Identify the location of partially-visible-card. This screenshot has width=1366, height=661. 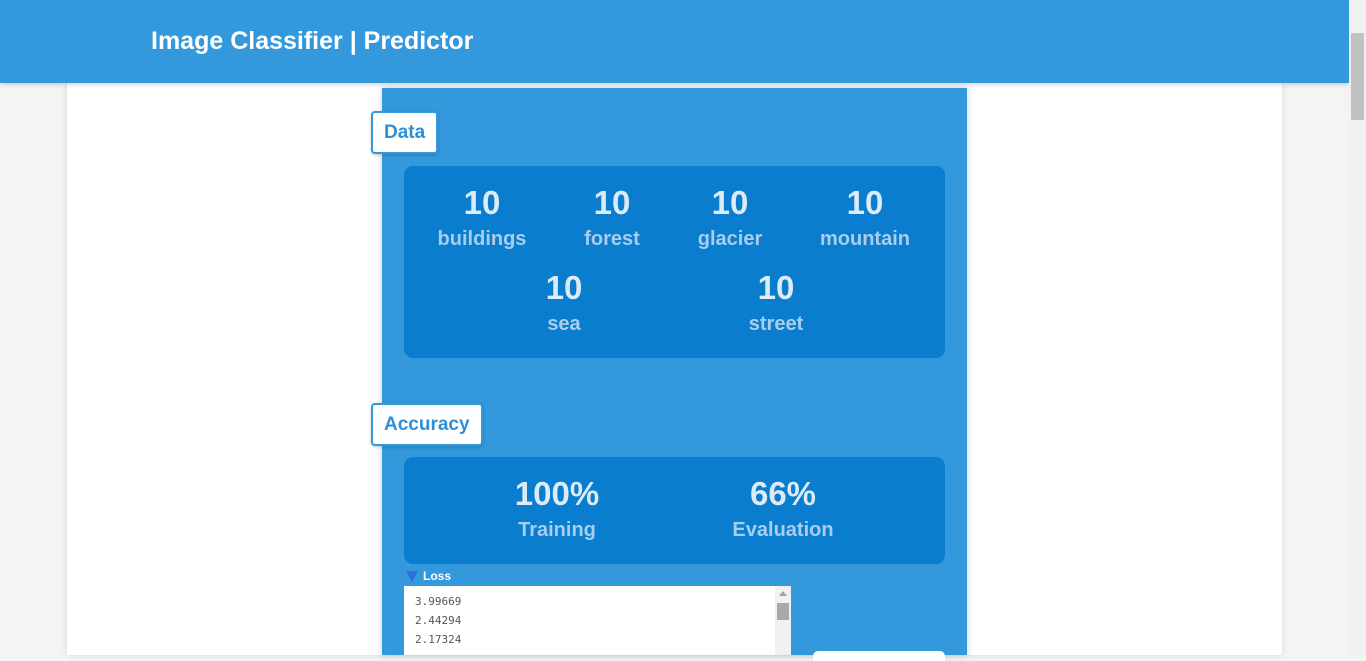
(879, 656).